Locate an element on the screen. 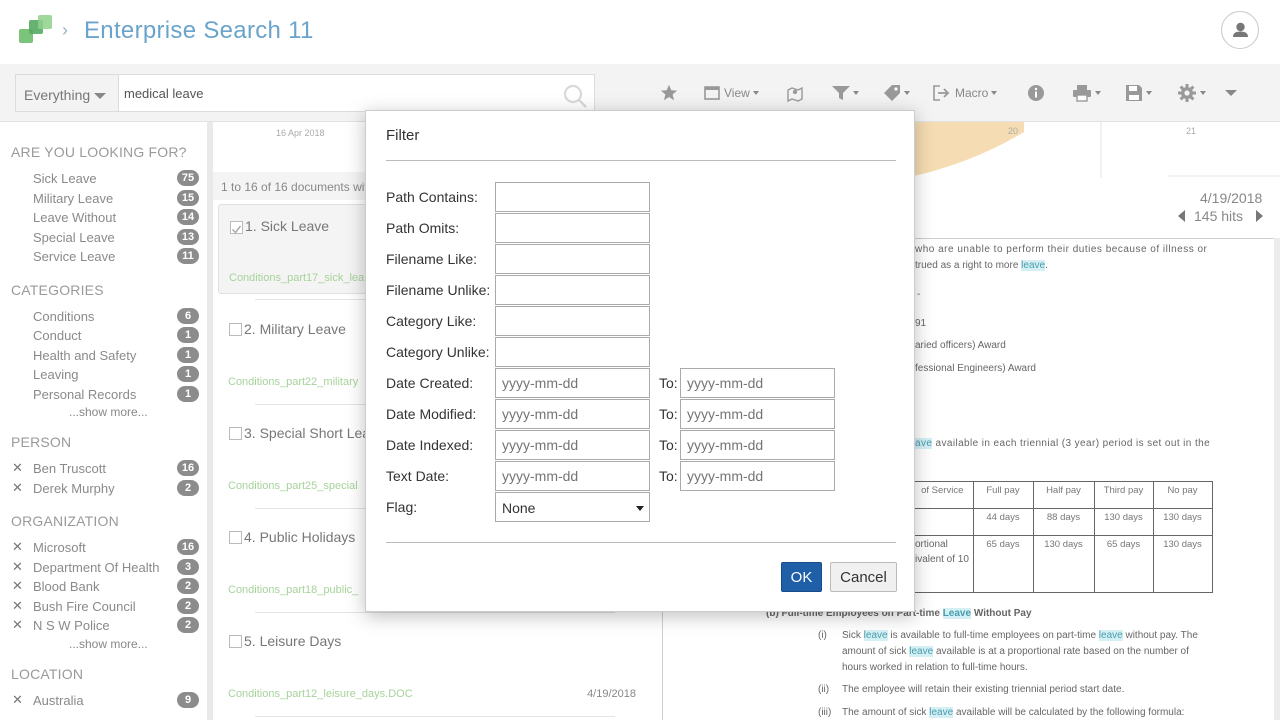  facet-count-badge: 15 is located at coordinates (188, 198).